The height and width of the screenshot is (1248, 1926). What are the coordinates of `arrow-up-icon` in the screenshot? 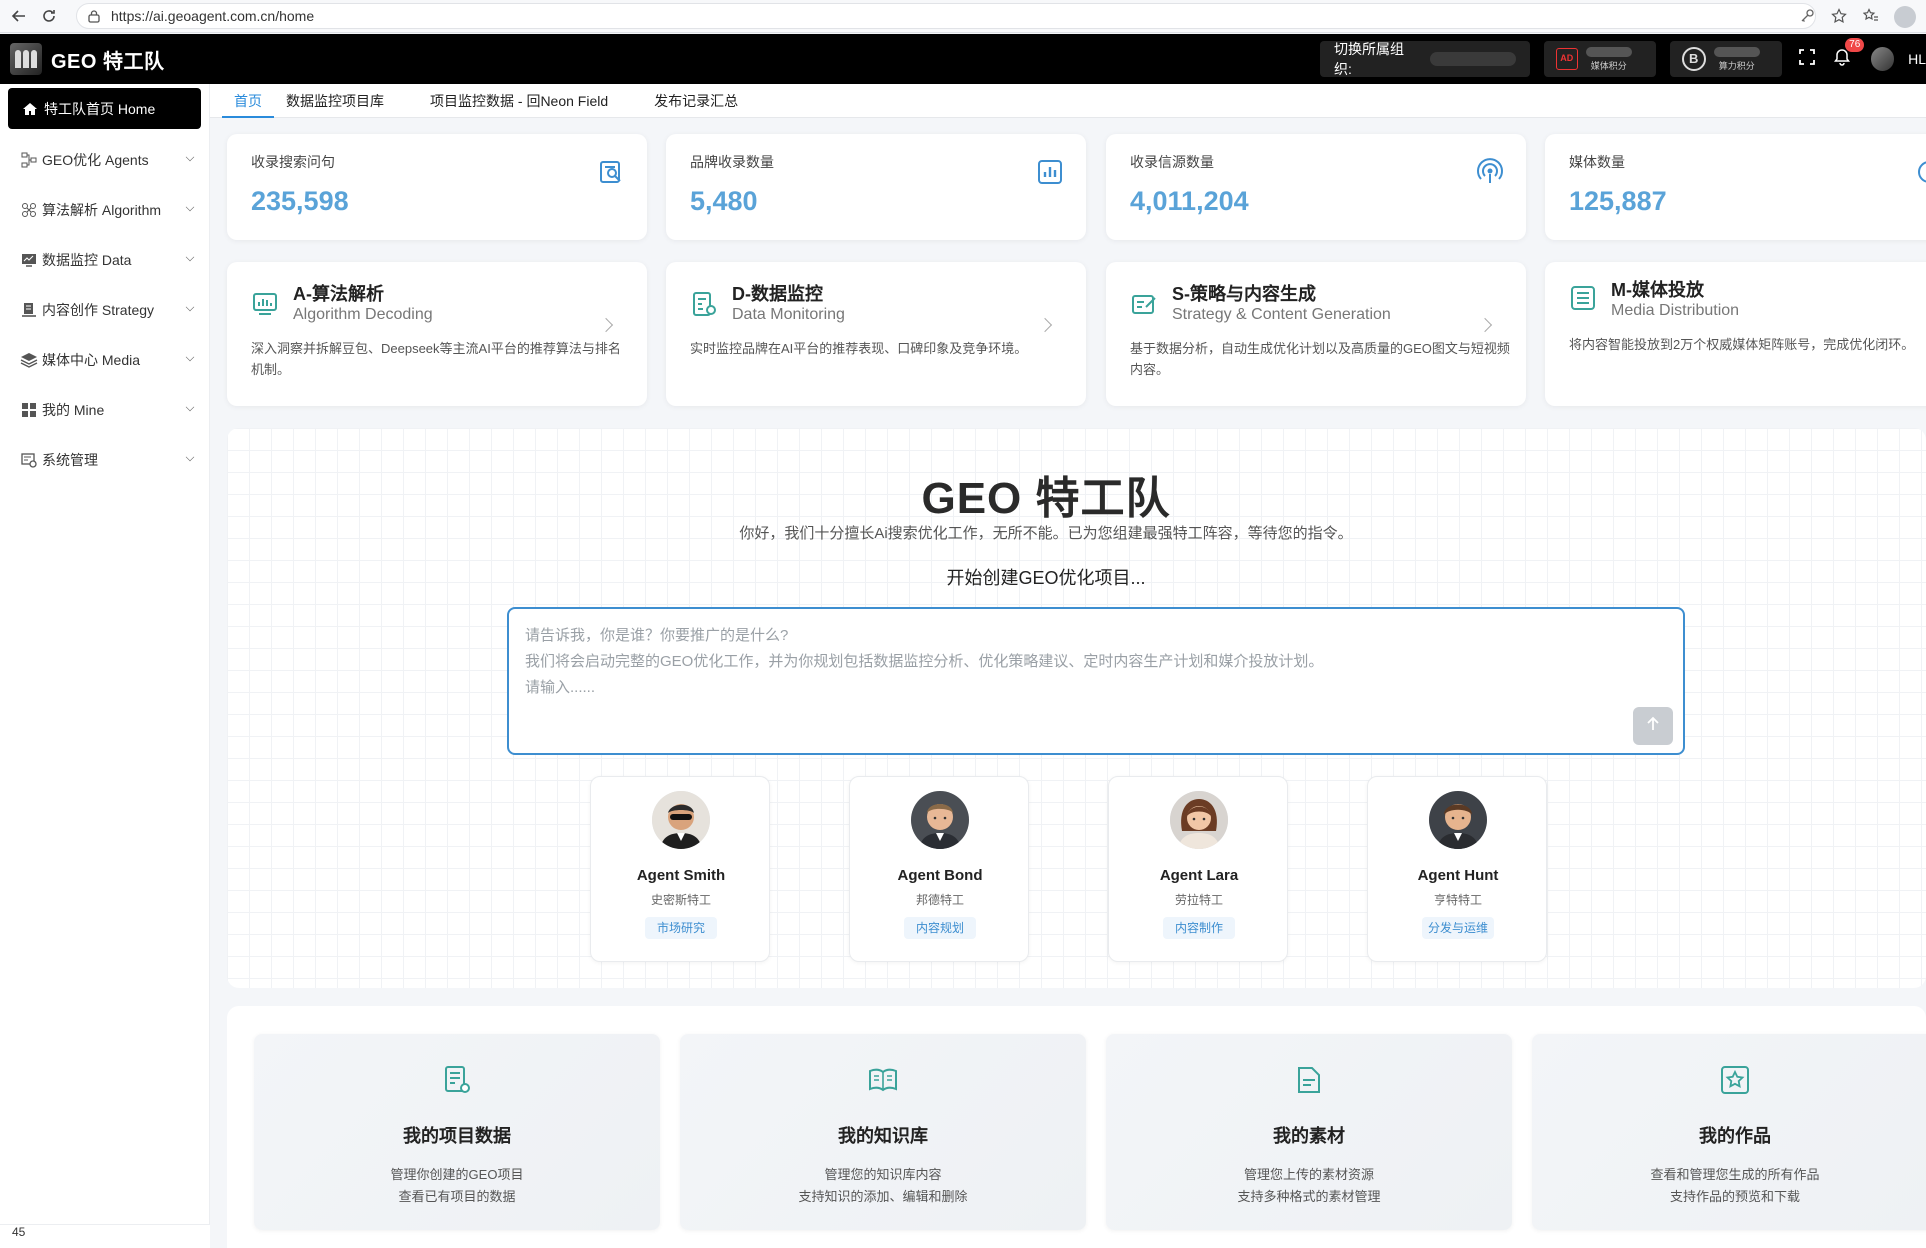 It's located at (1653, 723).